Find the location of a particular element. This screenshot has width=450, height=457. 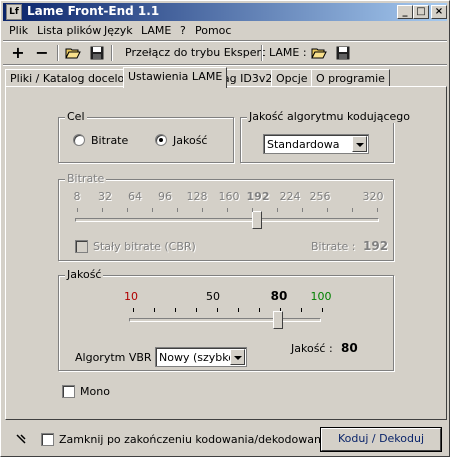

menu-bar: Plik Lista plików Język LAME ? Pomoc is located at coordinates (225, 31).